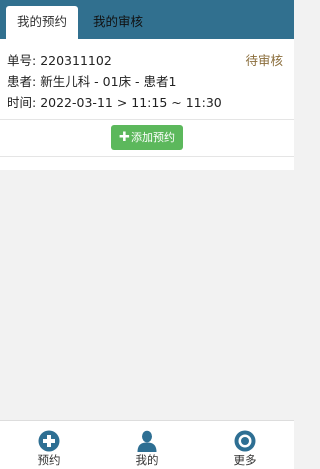 The image size is (320, 469). What do you see at coordinates (147, 460) in the screenshot?
I see `nav-label-mine: 我的` at bounding box center [147, 460].